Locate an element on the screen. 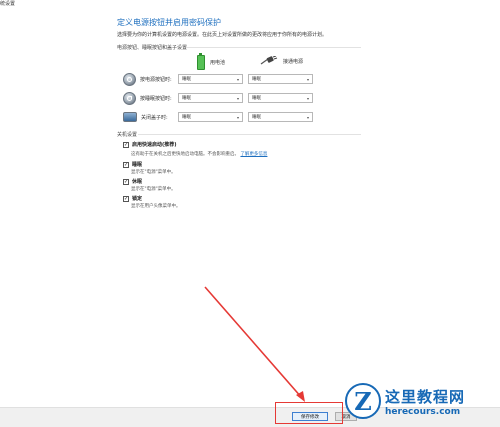 The width and height of the screenshot is (500, 427). annotation-arrow is located at coordinates (254, 344).